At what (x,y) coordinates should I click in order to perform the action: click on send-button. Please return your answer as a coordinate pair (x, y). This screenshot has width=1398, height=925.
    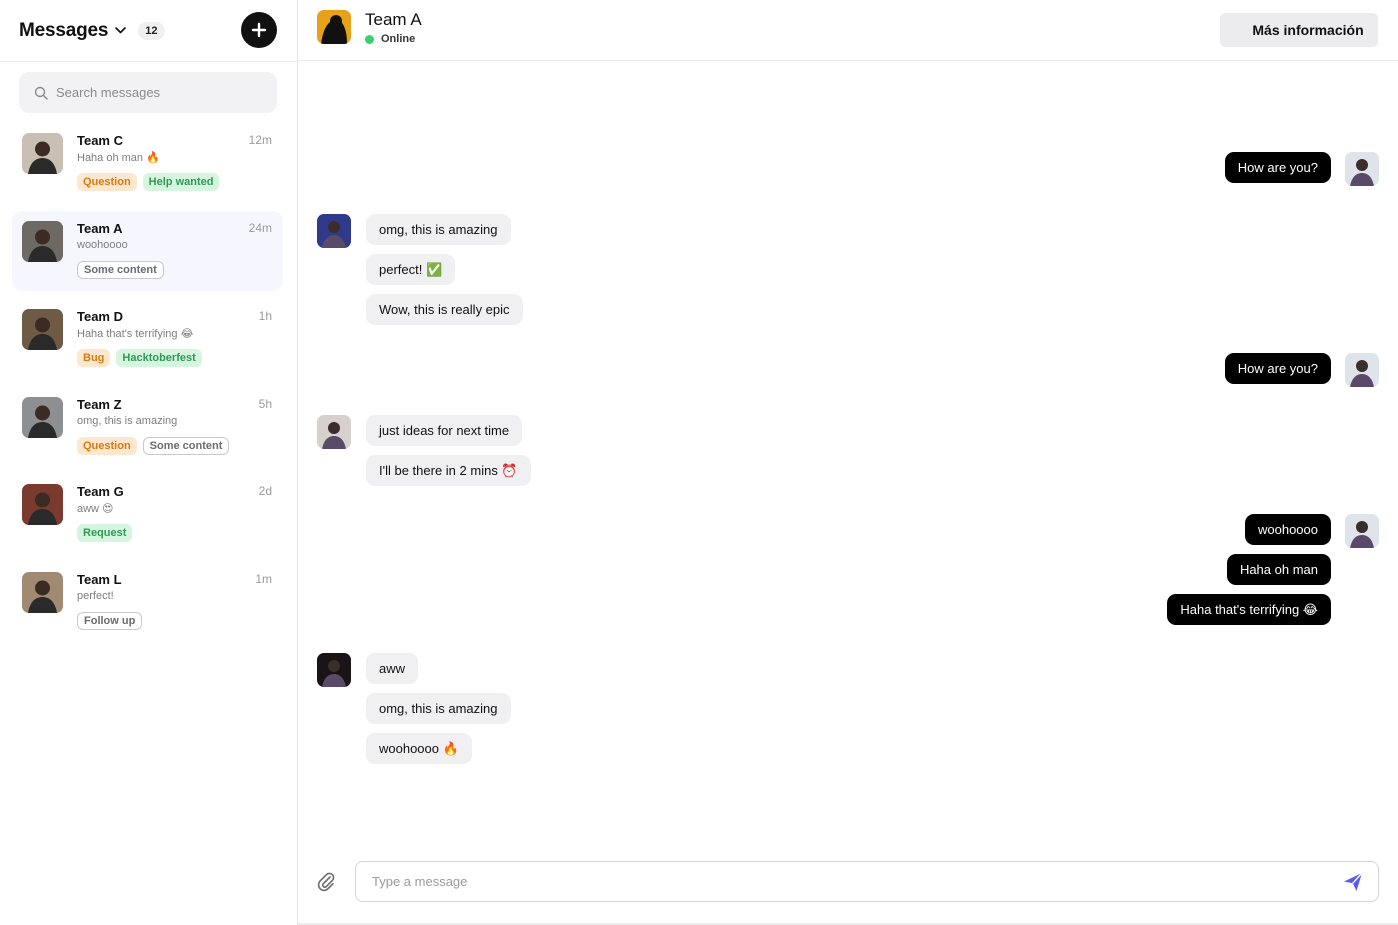
    Looking at the image, I should click on (1353, 882).